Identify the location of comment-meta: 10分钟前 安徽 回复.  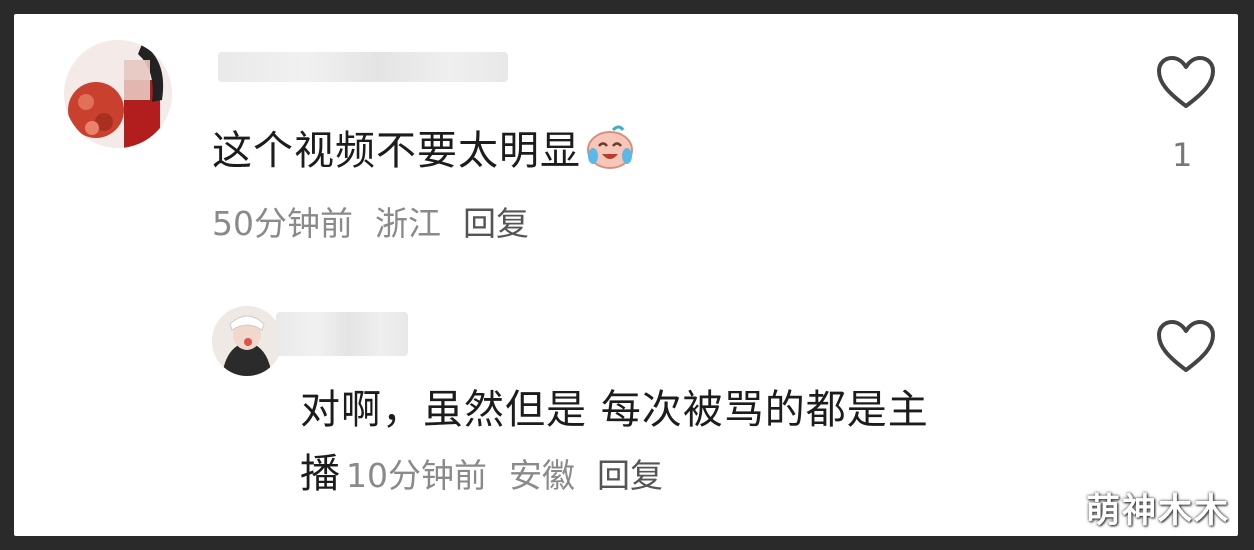
(515, 476).